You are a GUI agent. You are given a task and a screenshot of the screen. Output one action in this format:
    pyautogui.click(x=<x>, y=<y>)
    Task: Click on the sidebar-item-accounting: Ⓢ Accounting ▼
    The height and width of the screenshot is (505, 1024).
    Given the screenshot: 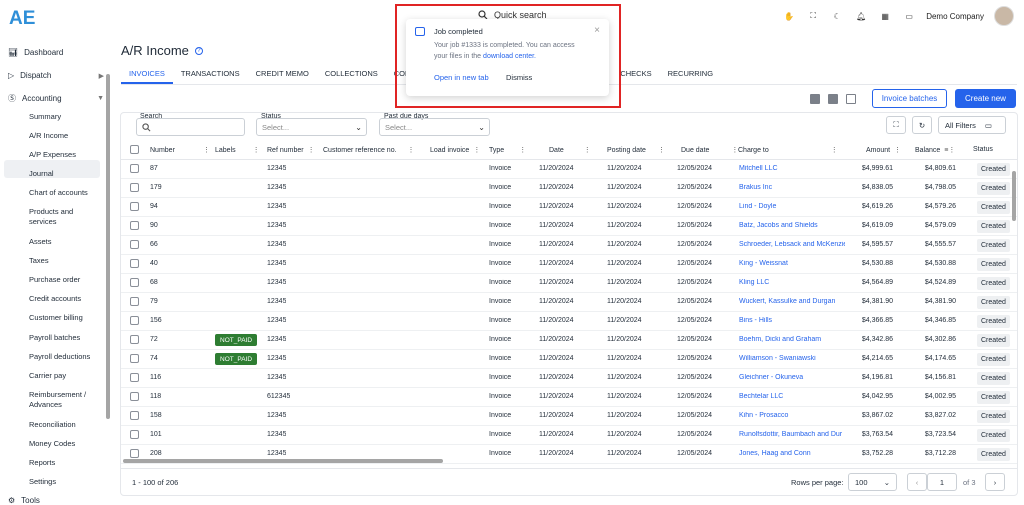 What is the action you would take?
    pyautogui.click(x=56, y=98)
    